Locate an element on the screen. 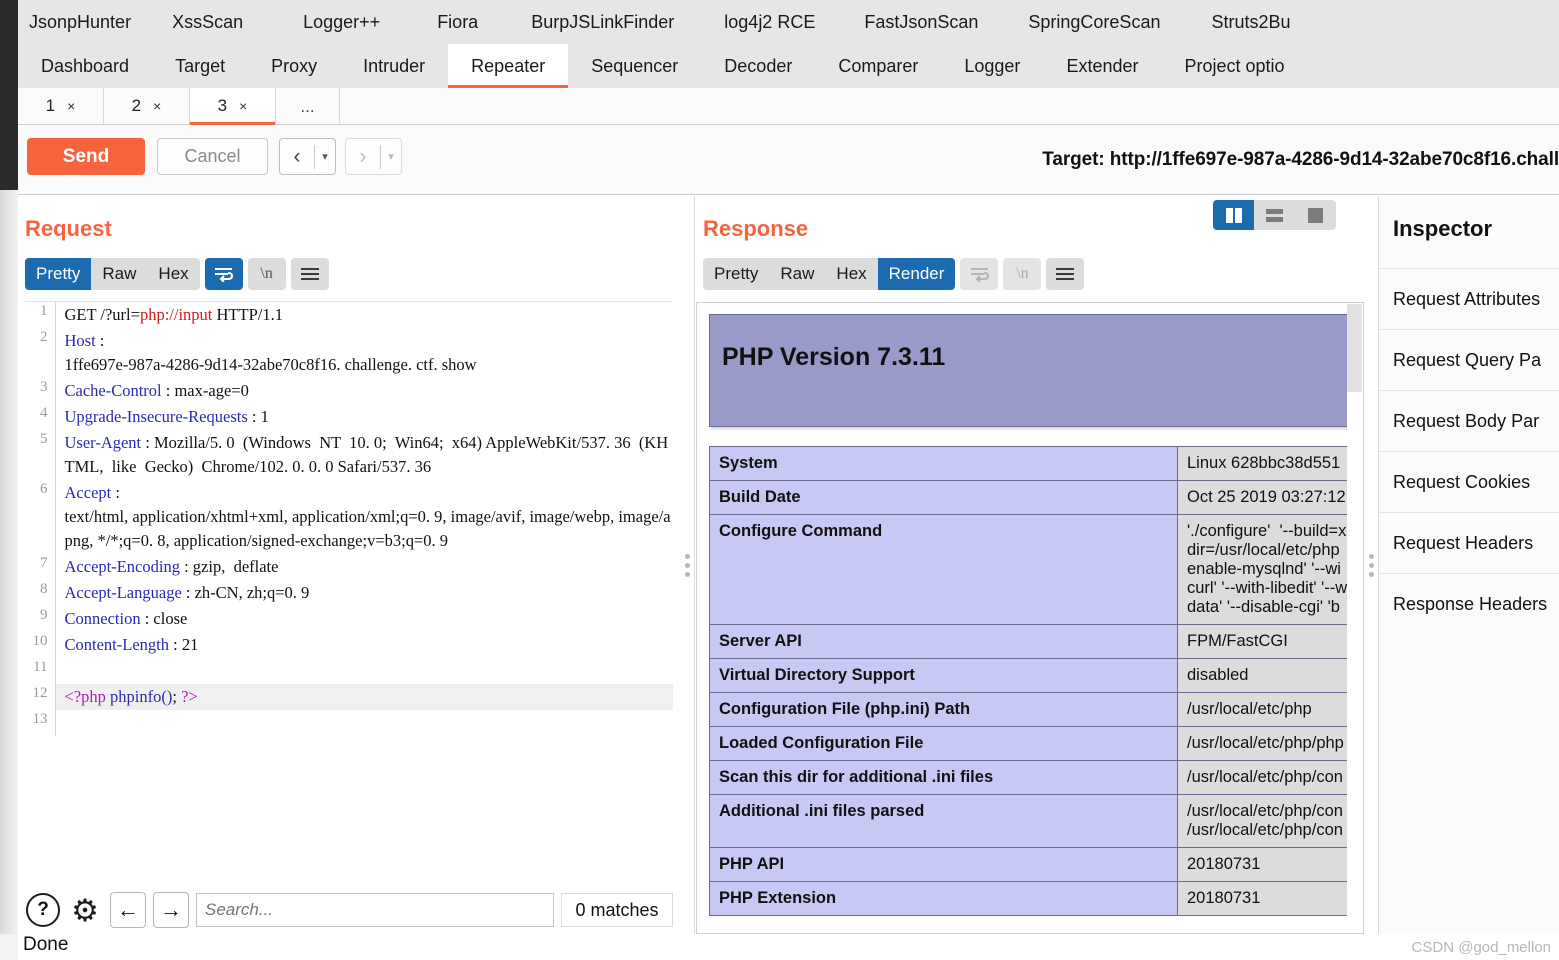 The height and width of the screenshot is (960, 1559). inspector-section-request-attributes: Request Attributes is located at coordinates (1469, 298).